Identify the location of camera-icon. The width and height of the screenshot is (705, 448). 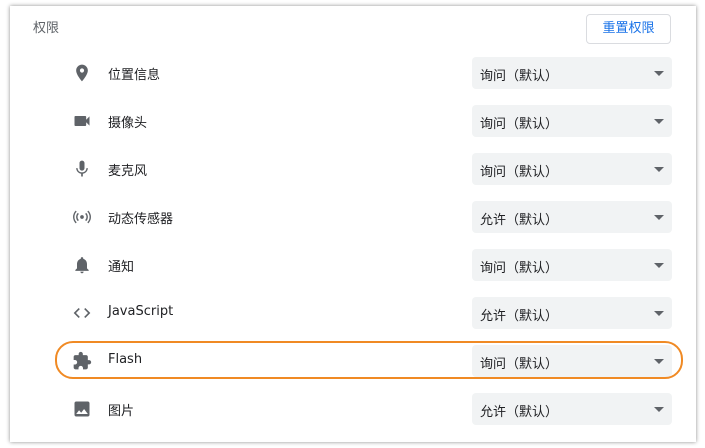
(82, 121).